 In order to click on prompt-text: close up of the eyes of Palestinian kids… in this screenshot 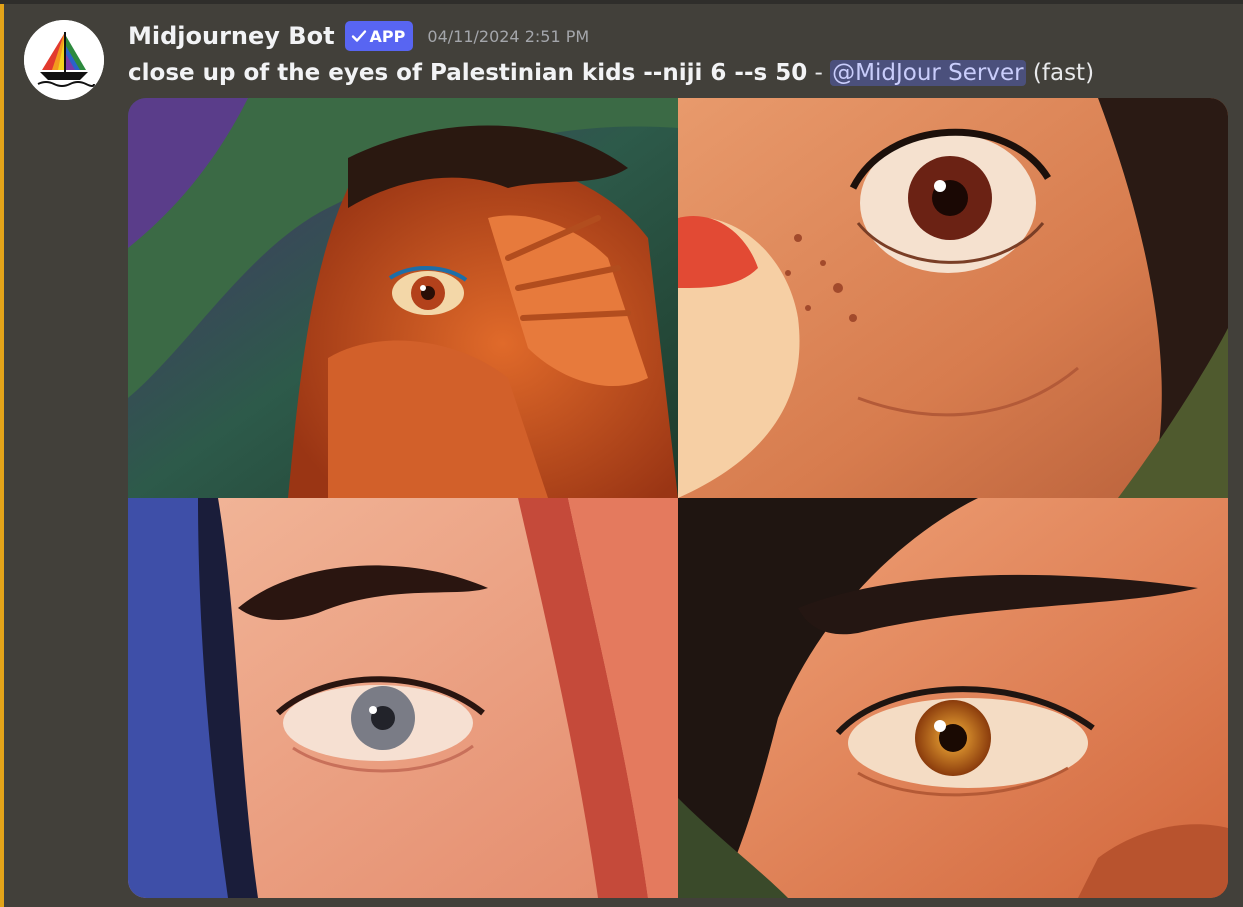, I will do `click(468, 73)`.